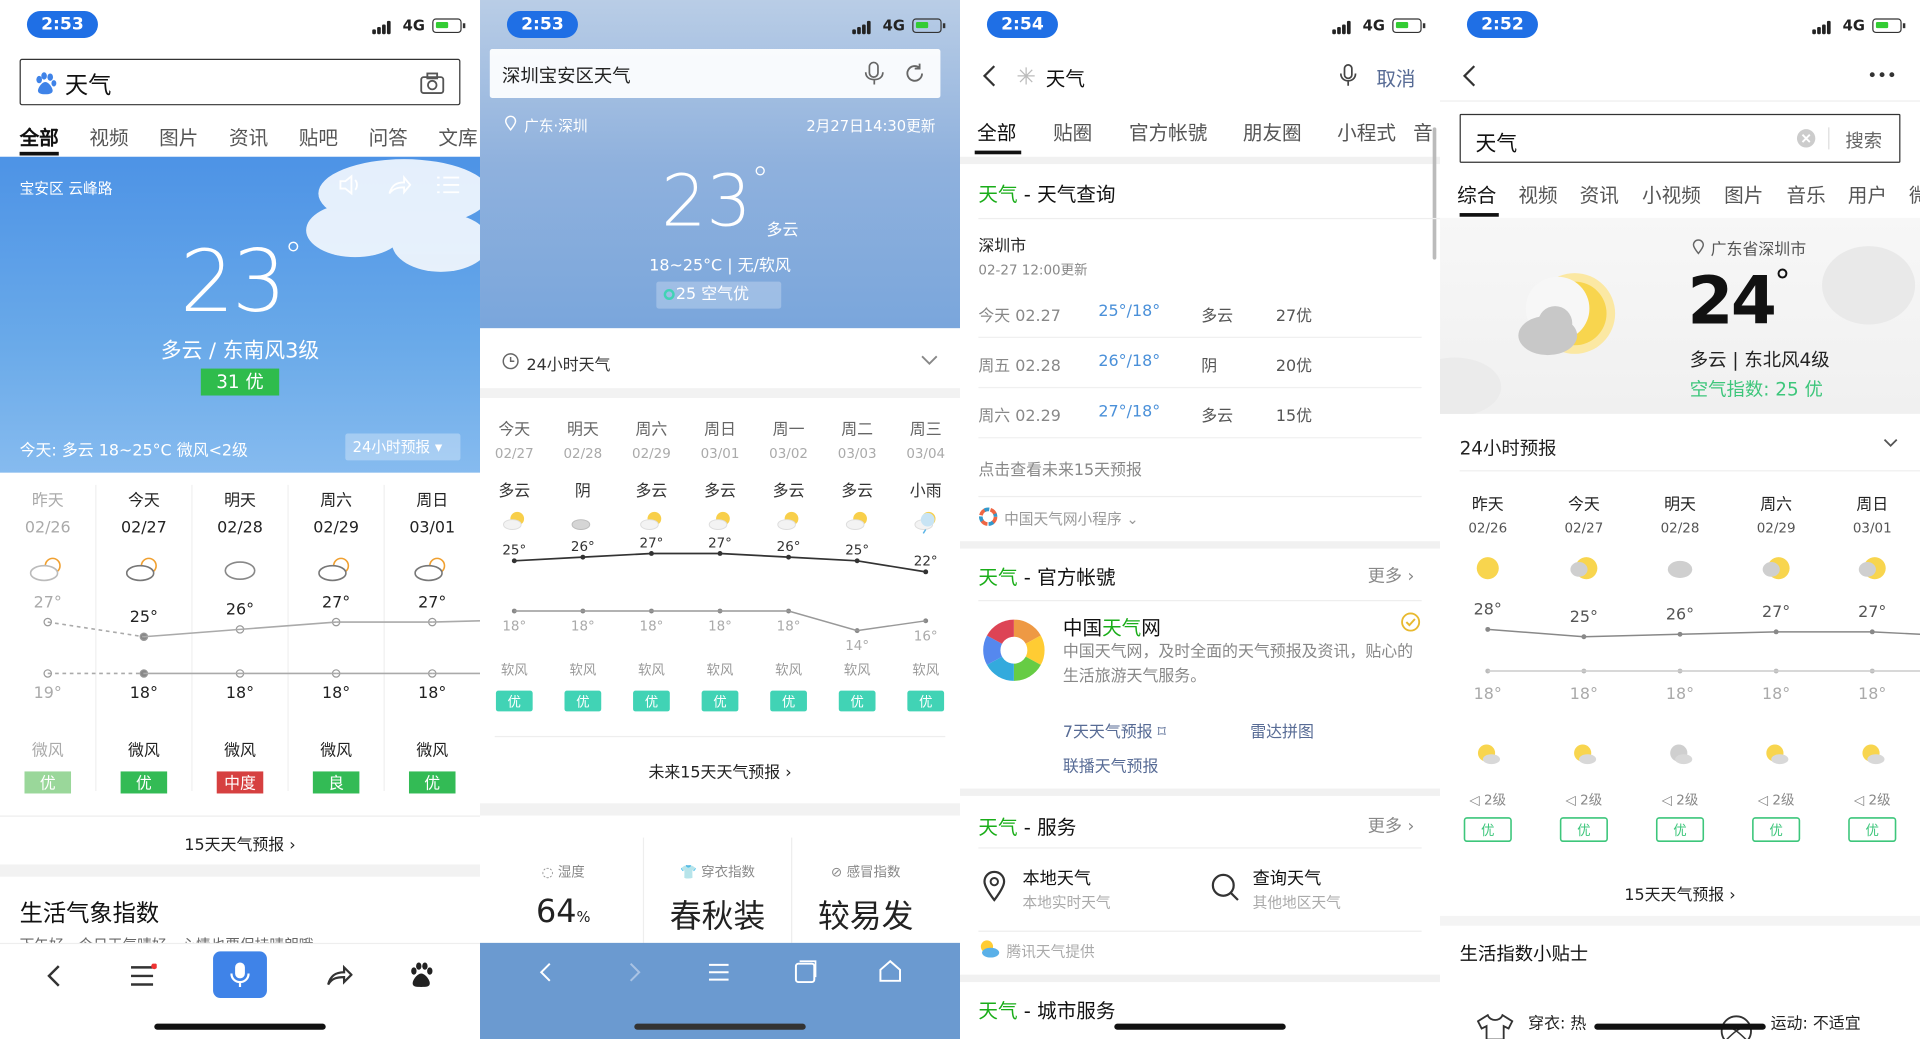 The width and height of the screenshot is (1920, 1039). I want to click on search-box: 天气 搜索, so click(1680, 138).